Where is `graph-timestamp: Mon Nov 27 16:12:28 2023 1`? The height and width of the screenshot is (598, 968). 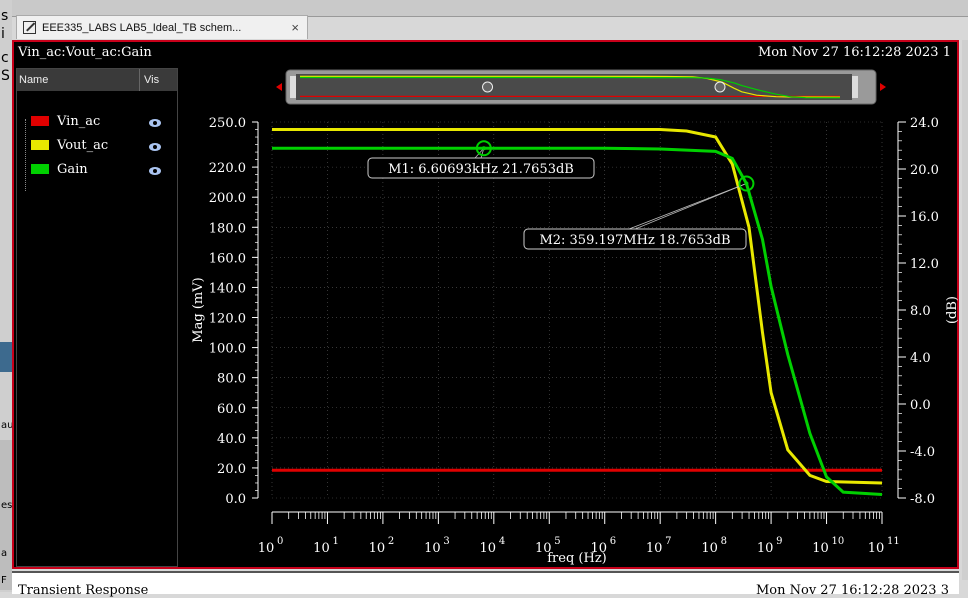
graph-timestamp: Mon Nov 27 16:12:28 2023 1 is located at coordinates (854, 52).